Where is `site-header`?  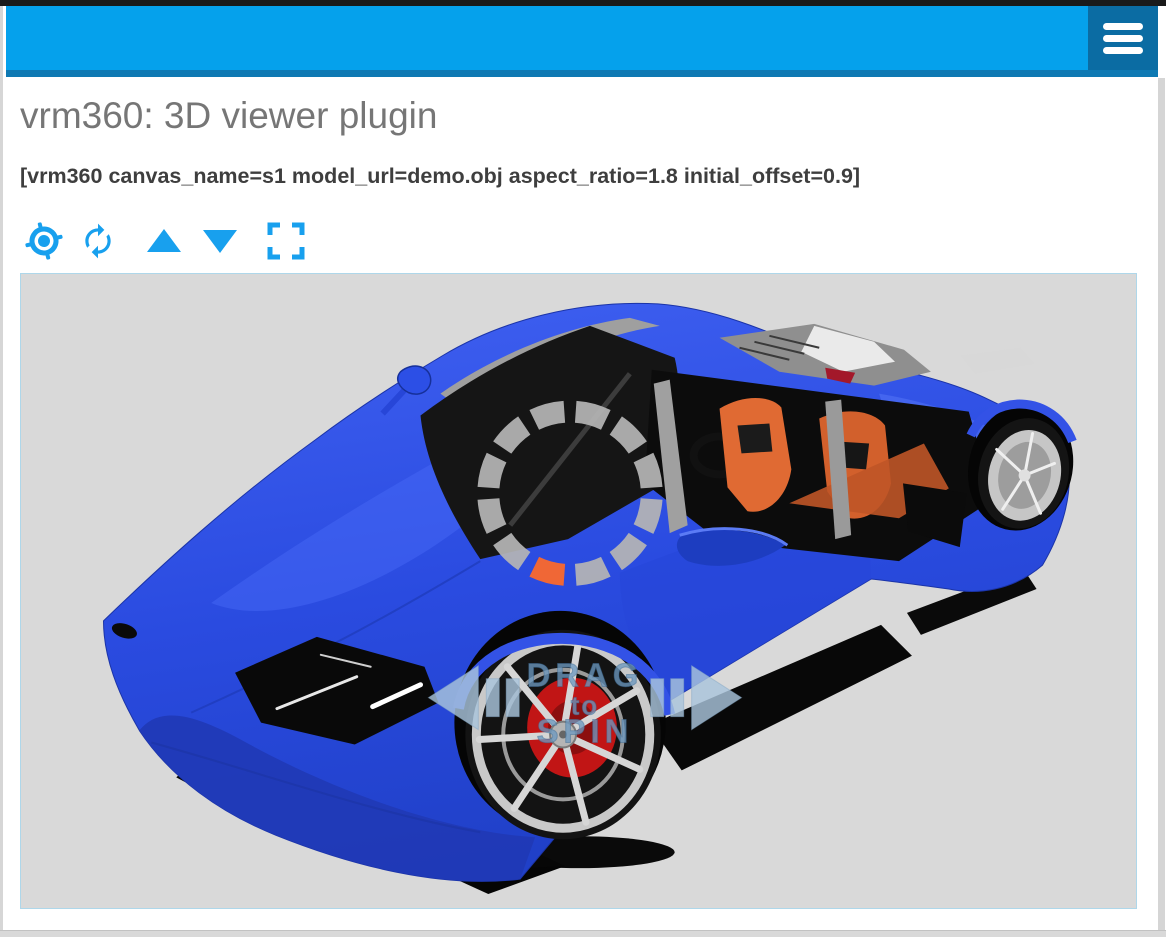
site-header is located at coordinates (582, 41).